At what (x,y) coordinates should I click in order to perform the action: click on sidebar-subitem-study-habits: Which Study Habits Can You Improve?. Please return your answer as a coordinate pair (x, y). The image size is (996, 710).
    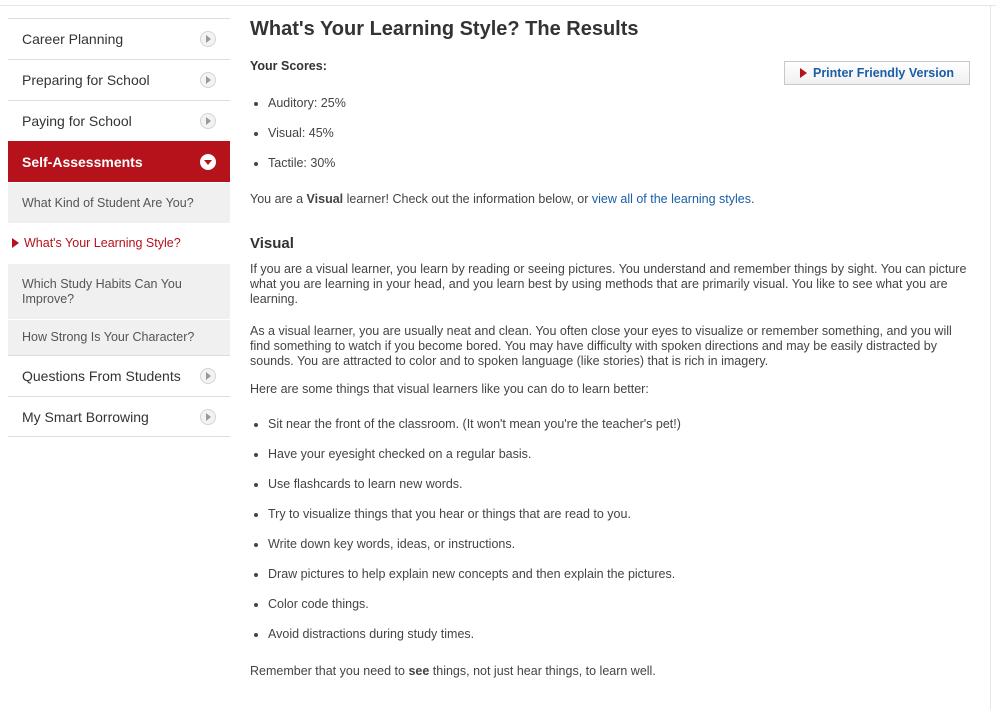
    Looking at the image, I should click on (119, 291).